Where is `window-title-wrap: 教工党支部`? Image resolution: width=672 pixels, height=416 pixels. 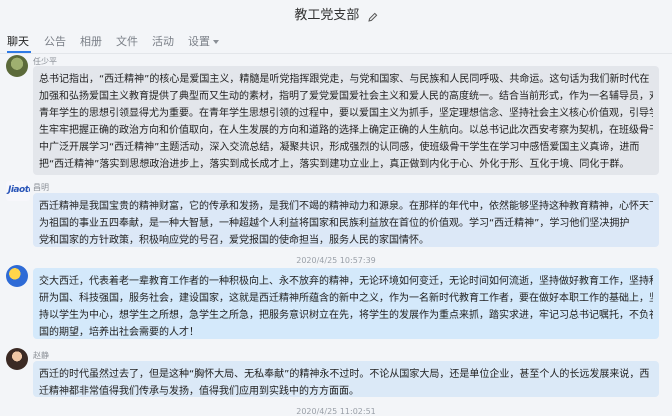
window-title-wrap: 教工党支部 is located at coordinates (336, 13).